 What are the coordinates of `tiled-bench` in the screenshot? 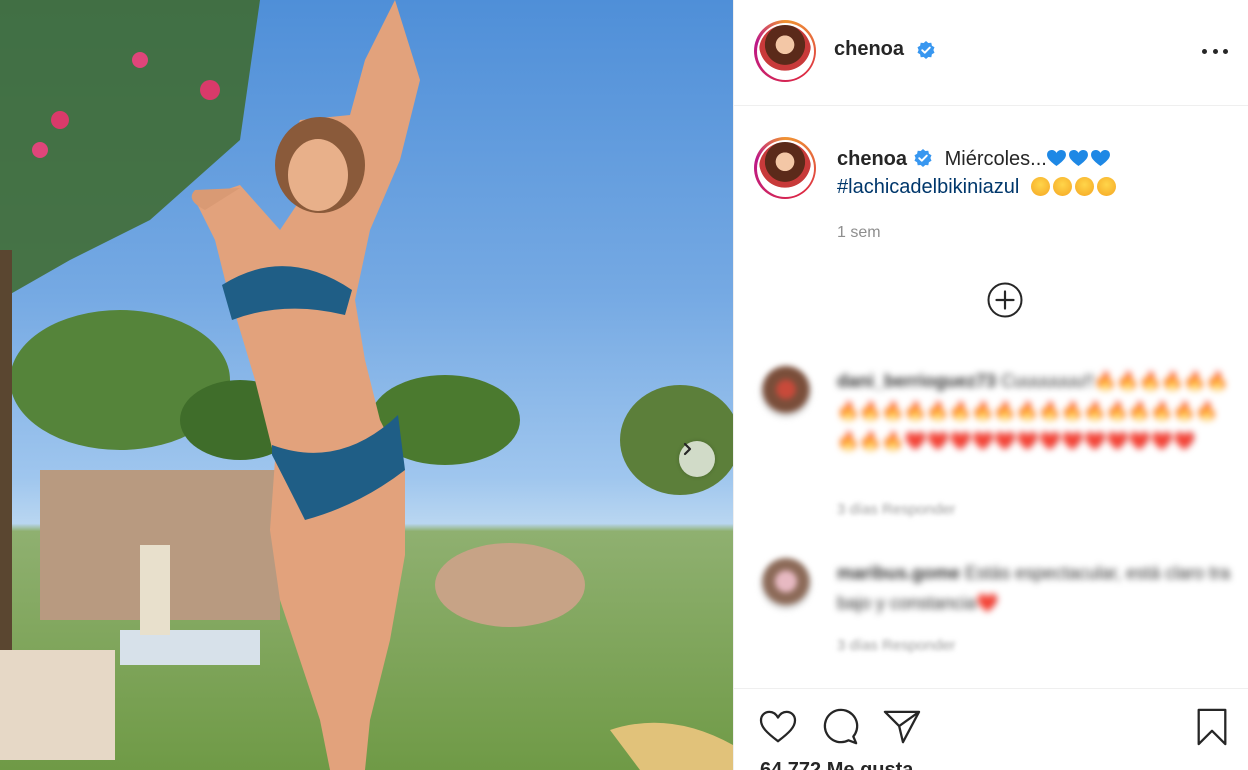 It's located at (190, 647).